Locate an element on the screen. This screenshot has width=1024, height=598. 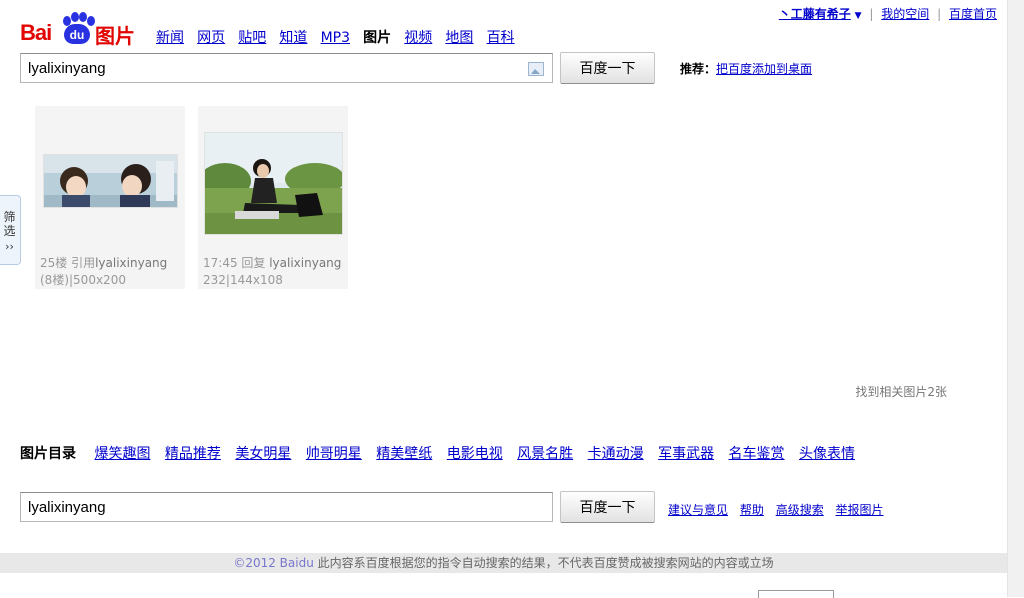
category-link: 风景名胜 is located at coordinates (545, 454).